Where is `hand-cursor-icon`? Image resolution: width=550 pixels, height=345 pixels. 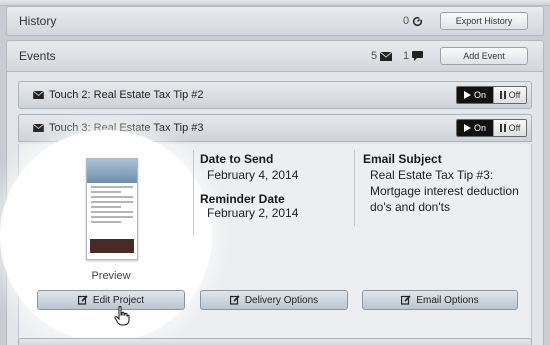 hand-cursor-icon is located at coordinates (122, 316).